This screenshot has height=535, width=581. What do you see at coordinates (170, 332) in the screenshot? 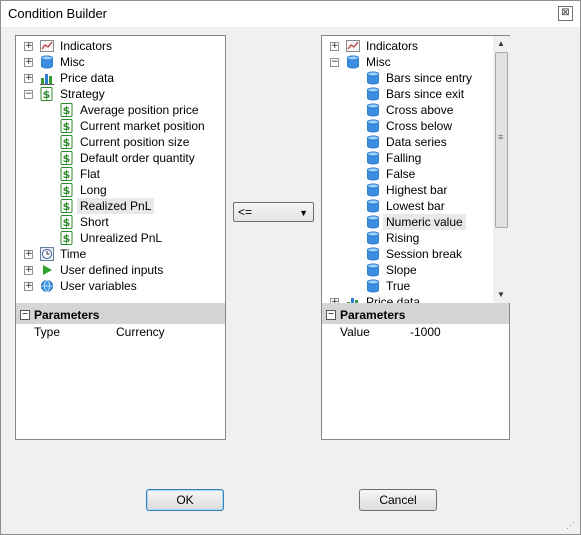
I see `param-value: Currency` at bounding box center [170, 332].